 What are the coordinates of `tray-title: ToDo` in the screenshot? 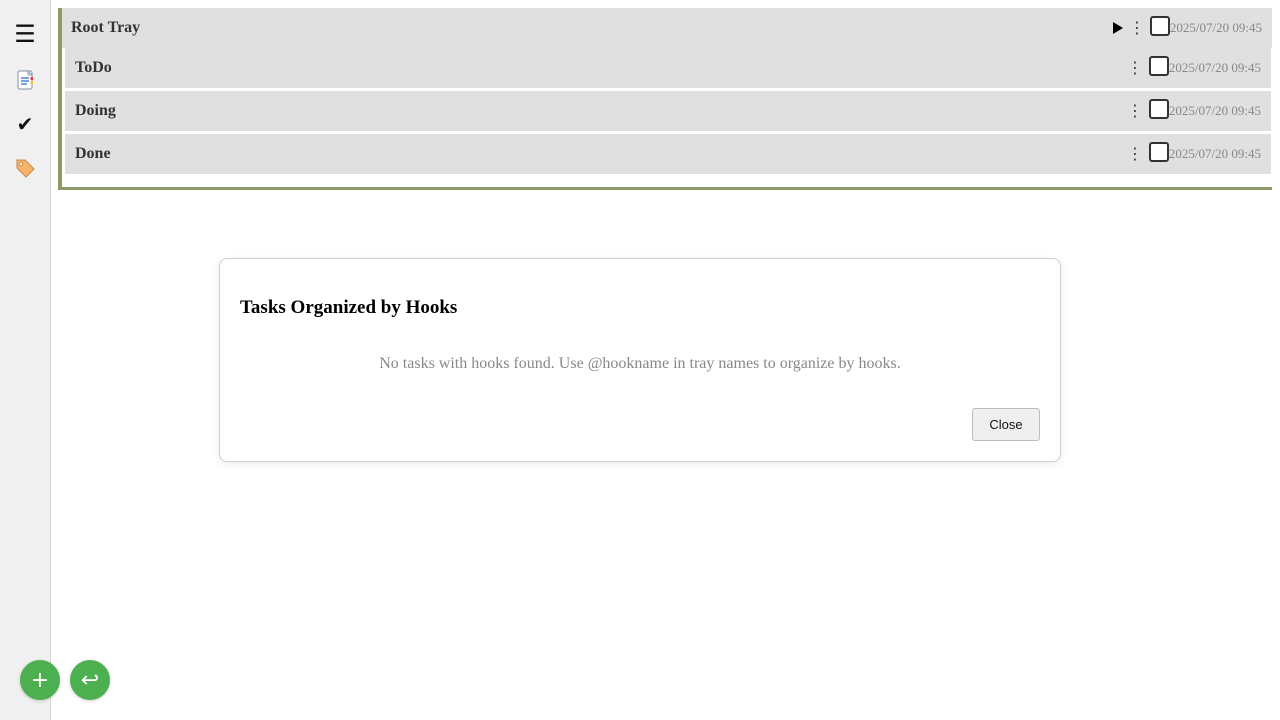 It's located at (93, 68).